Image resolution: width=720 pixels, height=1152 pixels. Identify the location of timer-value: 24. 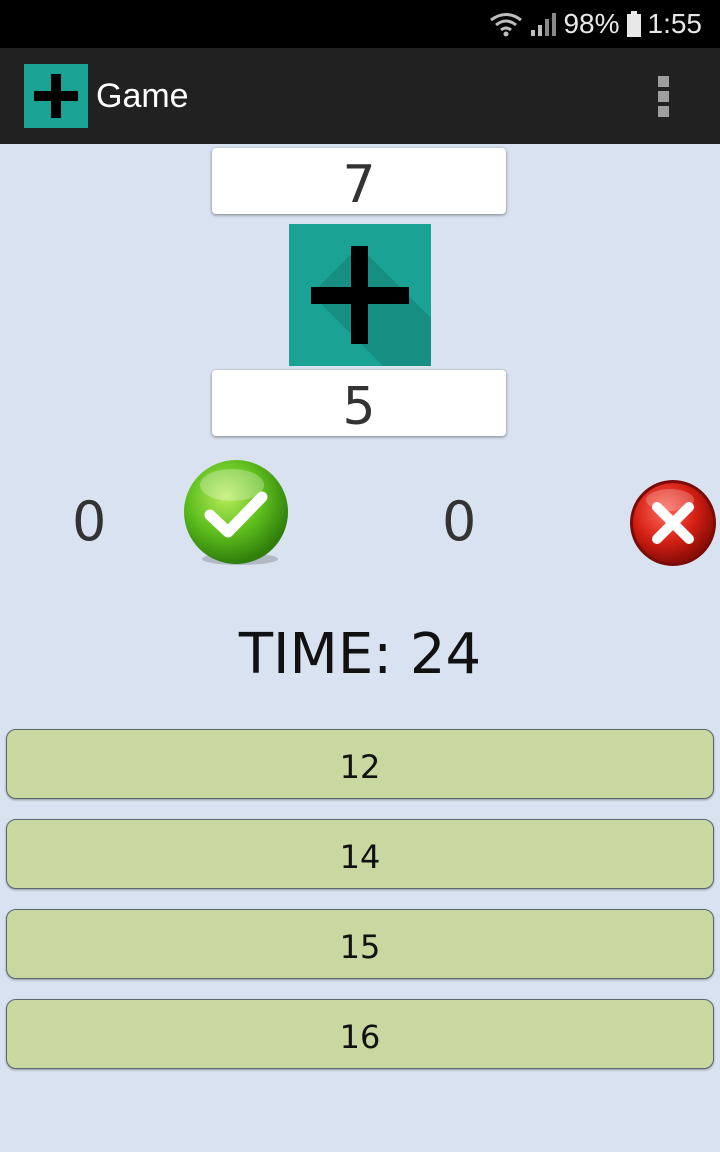
(445, 654).